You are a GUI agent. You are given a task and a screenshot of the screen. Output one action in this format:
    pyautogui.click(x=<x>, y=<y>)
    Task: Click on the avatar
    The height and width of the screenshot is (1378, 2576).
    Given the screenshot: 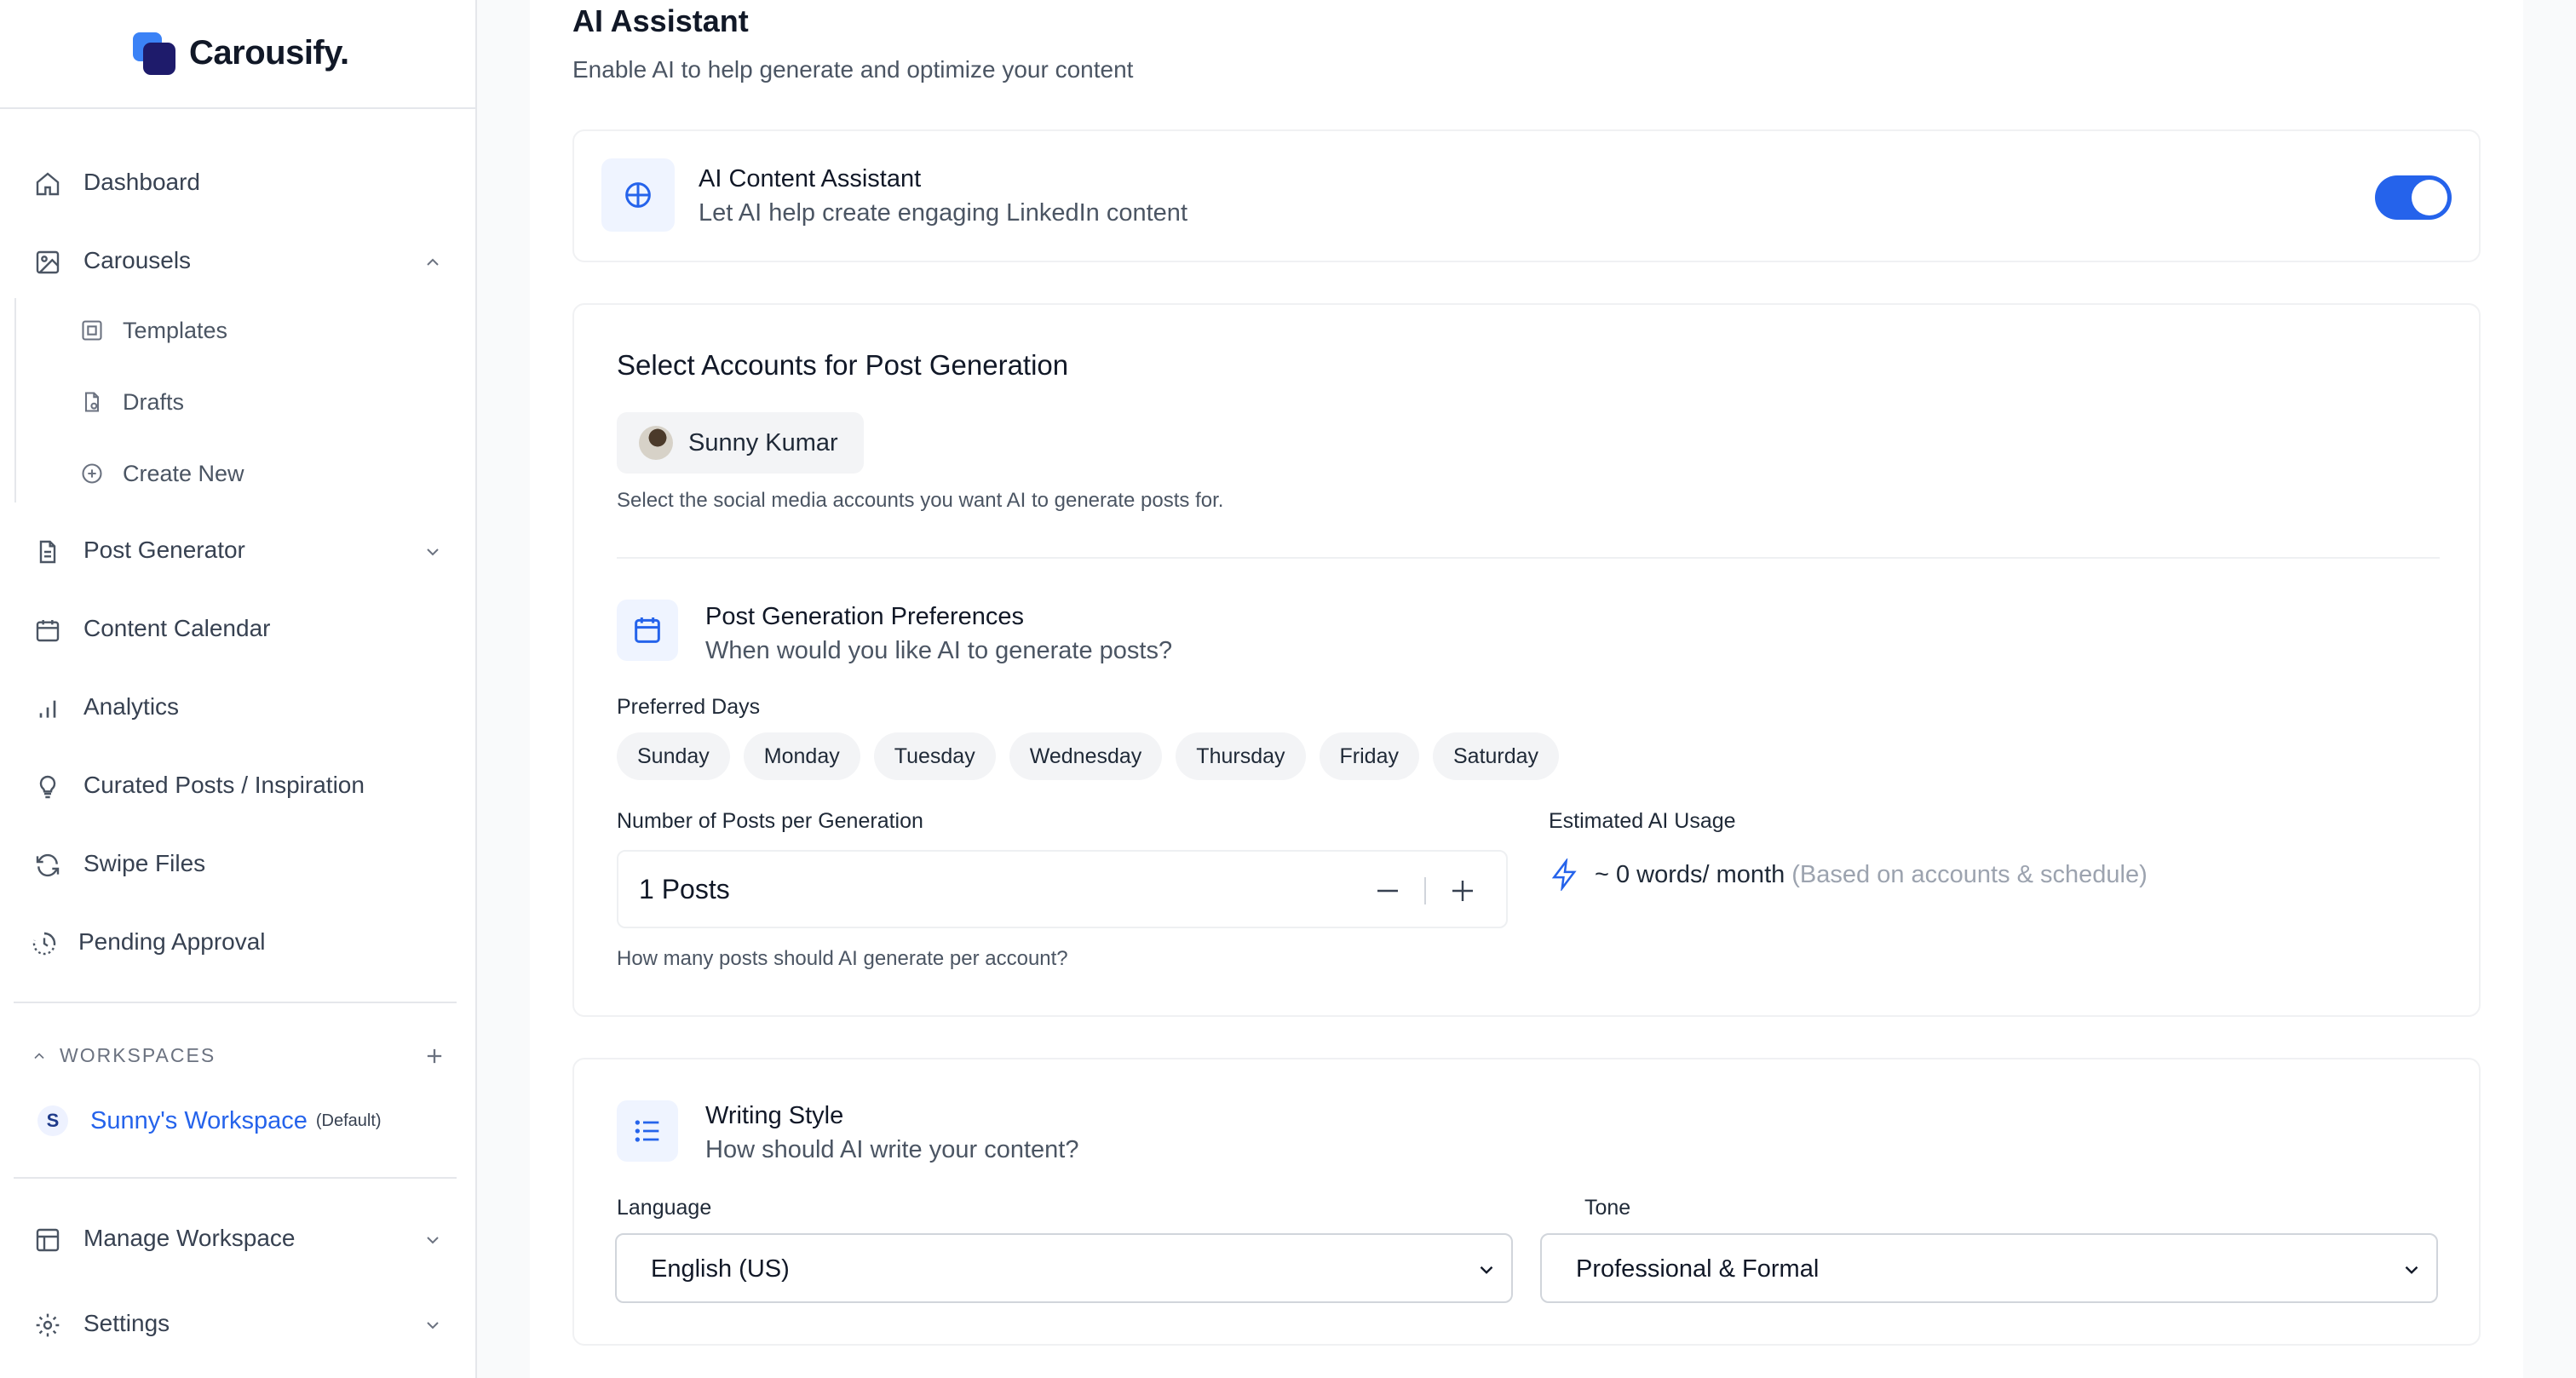 What is the action you would take?
    pyautogui.click(x=656, y=443)
    